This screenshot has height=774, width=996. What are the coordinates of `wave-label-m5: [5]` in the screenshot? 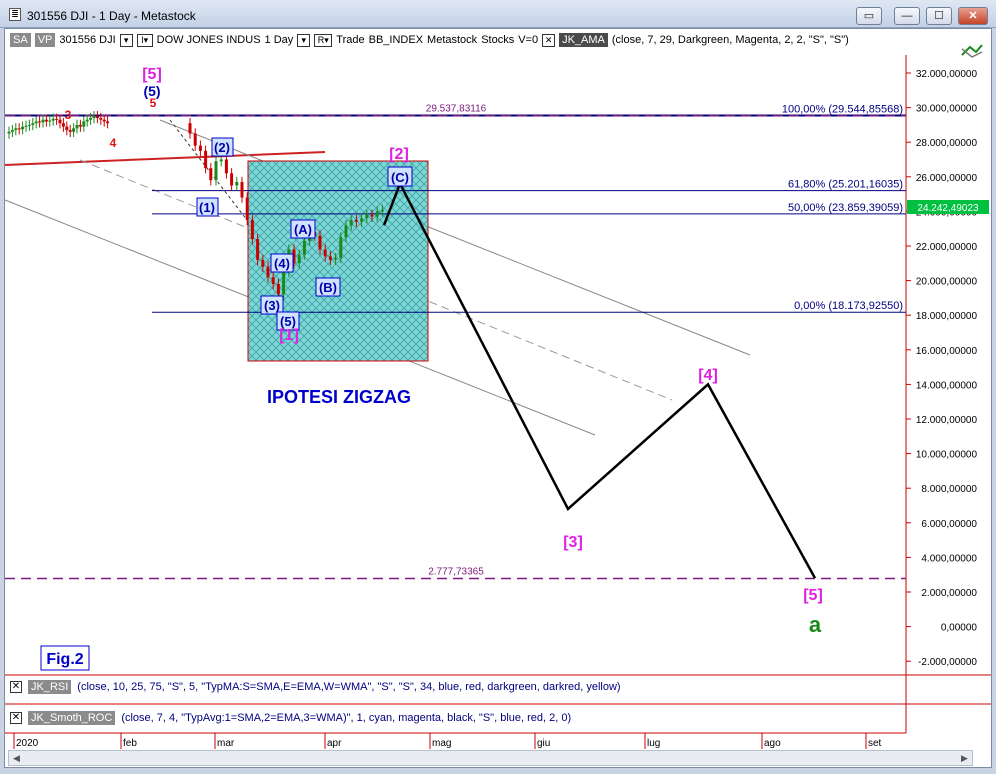 It's located at (813, 595).